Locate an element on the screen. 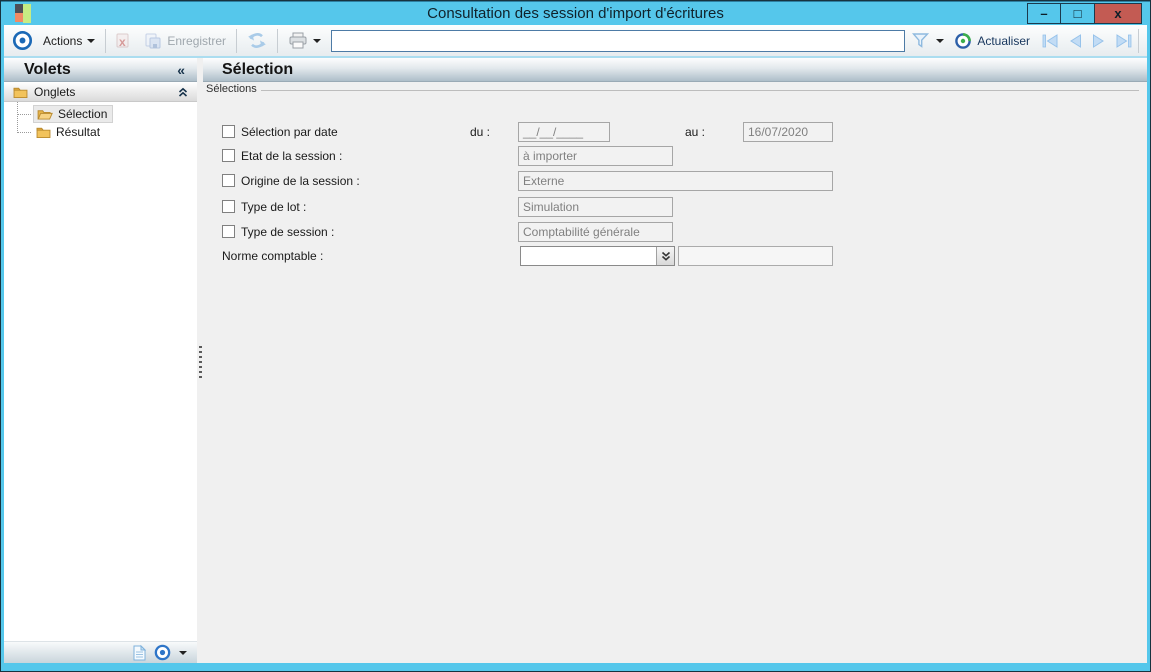 Image resolution: width=1151 pixels, height=672 pixels. type-session-field: Comptabilité générale is located at coordinates (595, 232).